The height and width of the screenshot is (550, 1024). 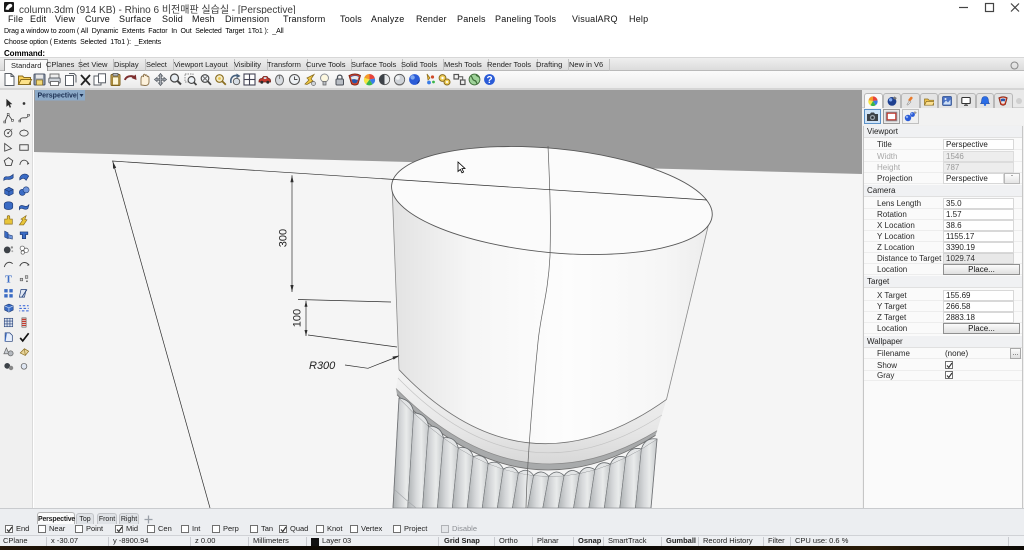 What do you see at coordinates (284, 238) in the screenshot?
I see `svg-text: 300` at bounding box center [284, 238].